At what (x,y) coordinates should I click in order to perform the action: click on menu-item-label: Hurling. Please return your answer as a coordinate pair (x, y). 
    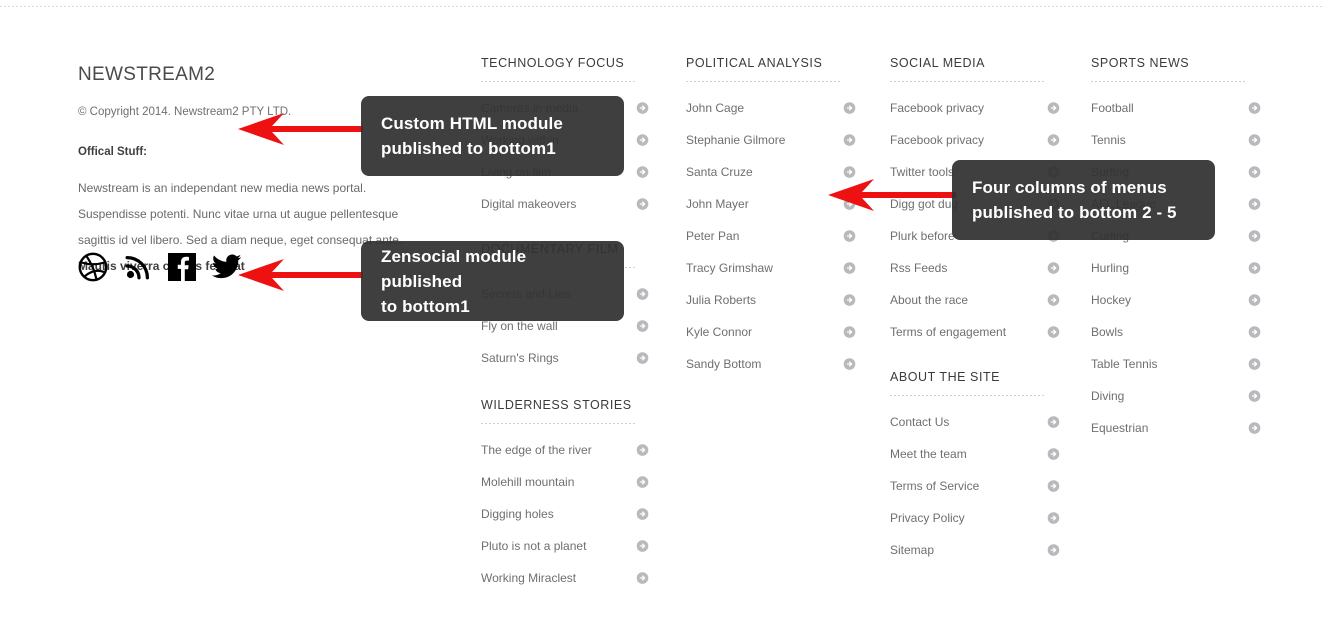
    Looking at the image, I should click on (1110, 268).